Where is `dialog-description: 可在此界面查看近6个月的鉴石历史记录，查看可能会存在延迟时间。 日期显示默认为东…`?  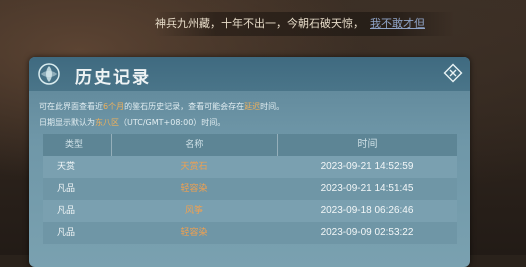 dialog-description: 可在此界面查看近6个月的鉴石历史记录，查看可能会存在延迟时间。 日期显示默认为东… is located at coordinates (161, 115).